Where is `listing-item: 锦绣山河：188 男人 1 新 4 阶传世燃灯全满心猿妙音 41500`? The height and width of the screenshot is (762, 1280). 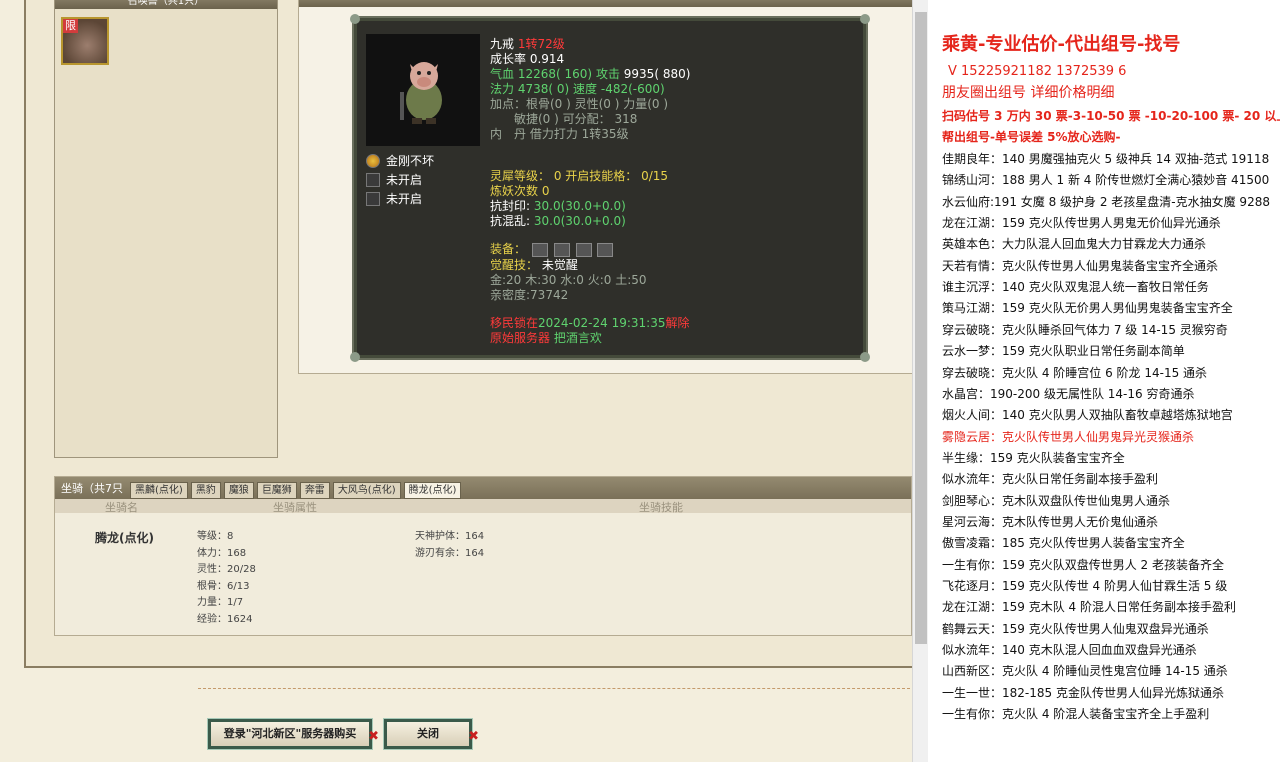
listing-item: 锦绣山河：188 男人 1 新 4 阶传世燃灯全满心猿妙音 41500 is located at coordinates (1106, 180).